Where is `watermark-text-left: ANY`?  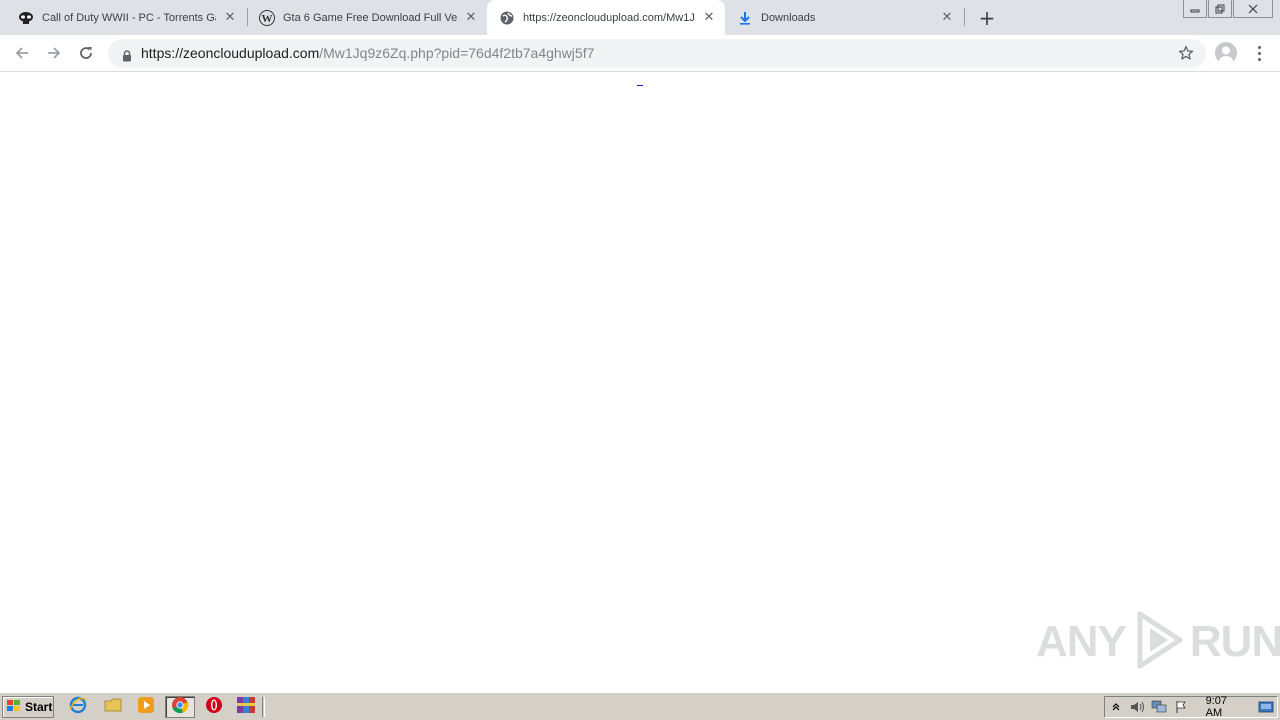
watermark-text-left: ANY is located at coordinates (1081, 641).